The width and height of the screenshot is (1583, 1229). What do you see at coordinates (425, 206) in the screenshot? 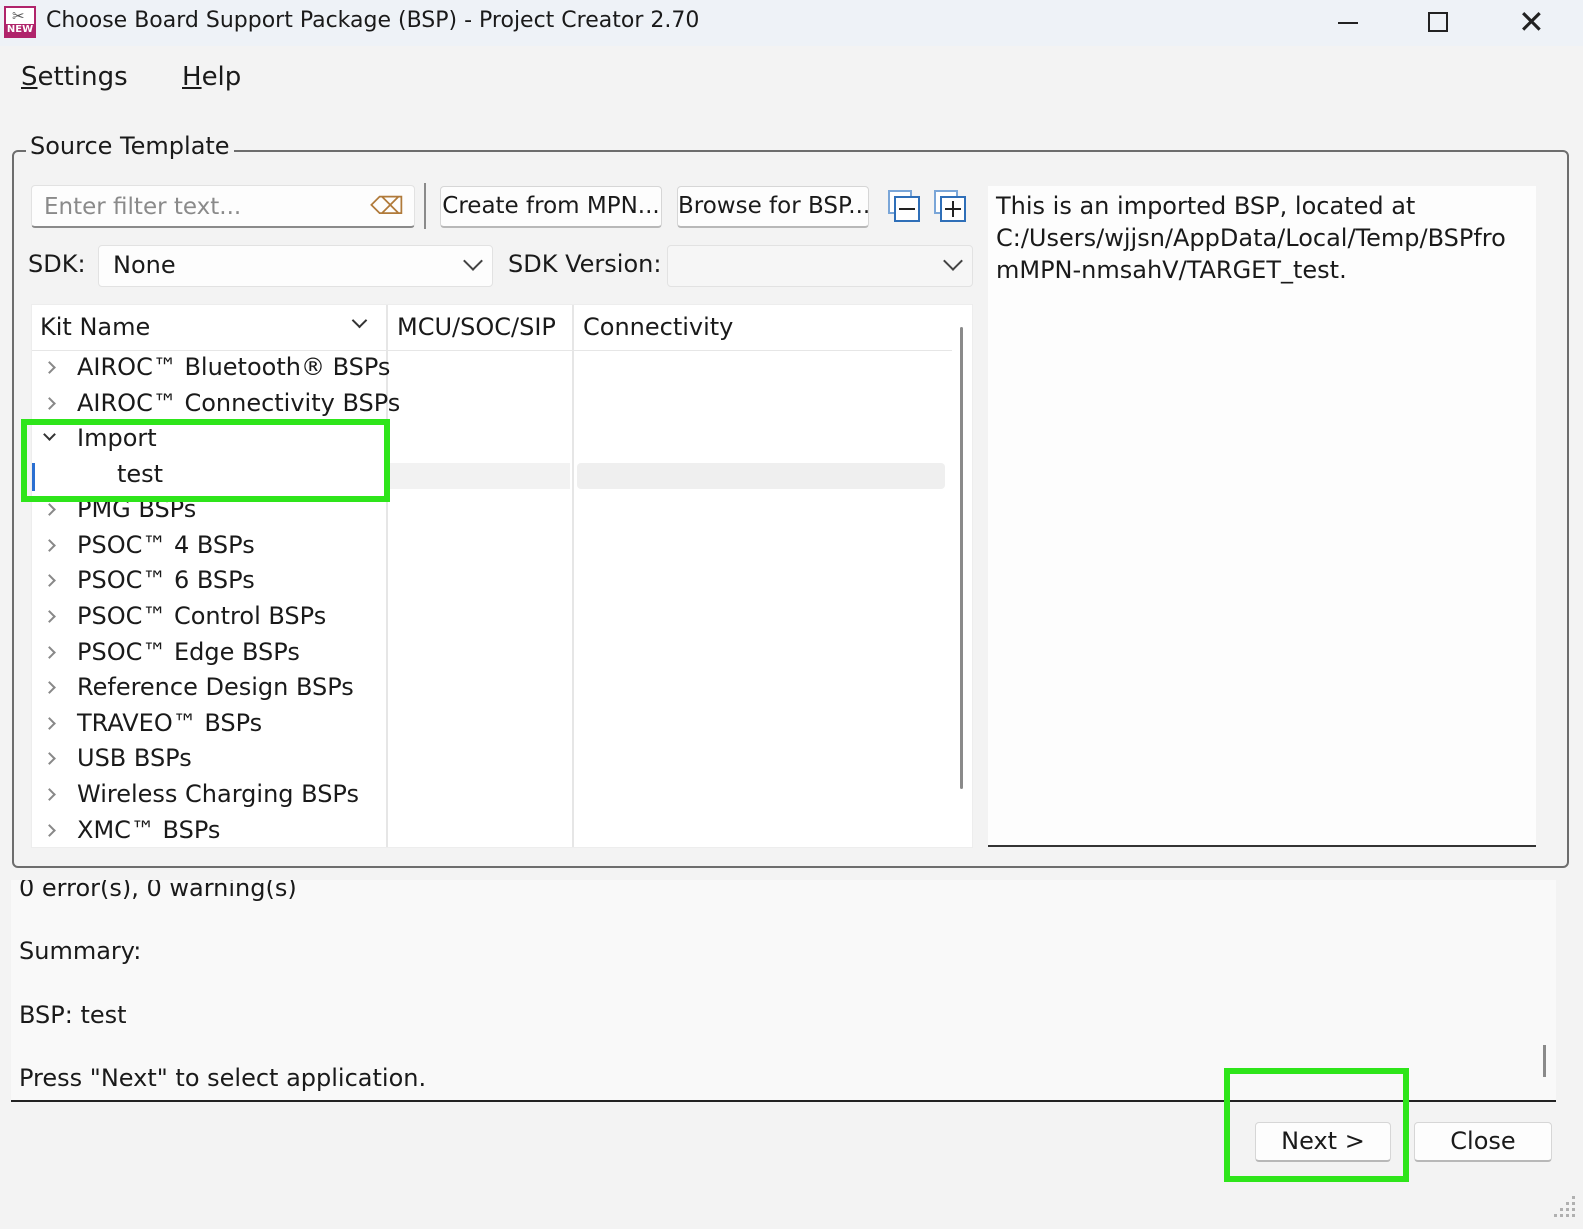
I see `toolbar-separator` at bounding box center [425, 206].